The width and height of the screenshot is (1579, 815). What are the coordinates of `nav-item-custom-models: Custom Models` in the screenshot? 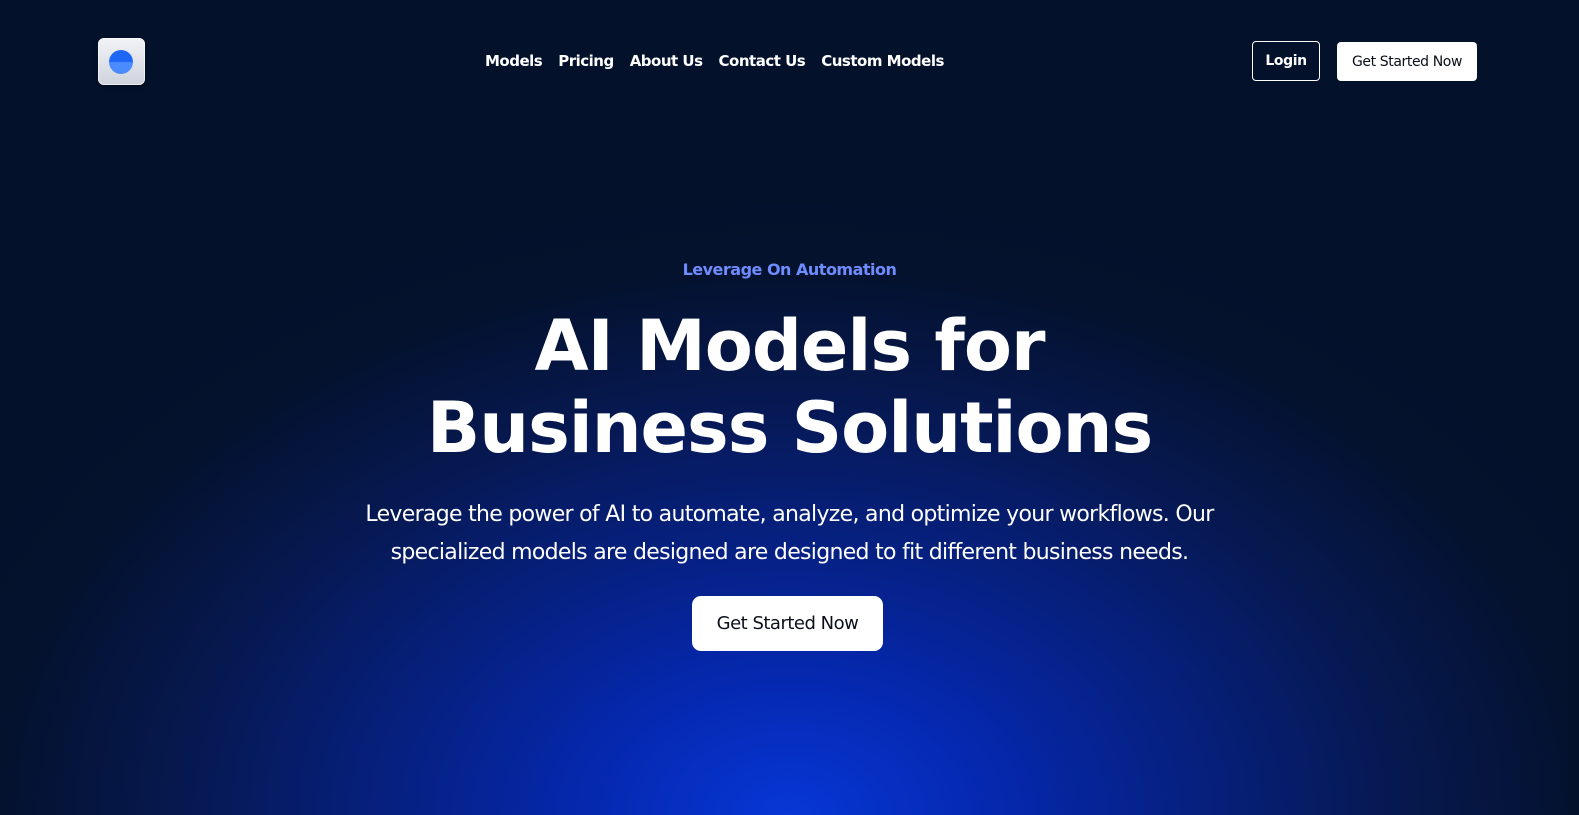 It's located at (882, 61).